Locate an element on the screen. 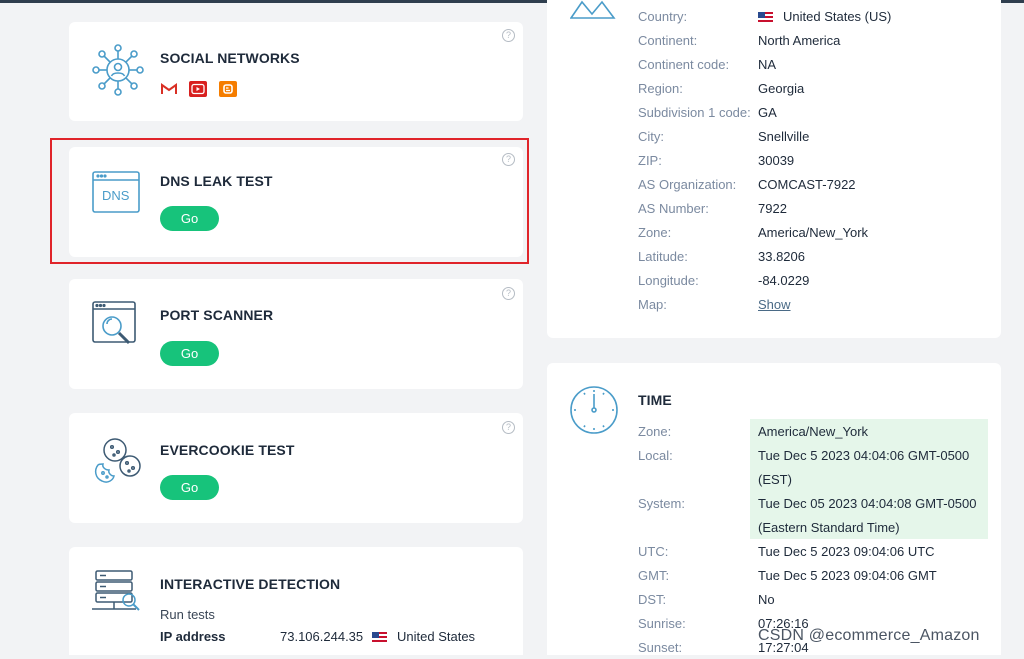 The width and height of the screenshot is (1024, 659). location-value: Georgia is located at coordinates (781, 88).